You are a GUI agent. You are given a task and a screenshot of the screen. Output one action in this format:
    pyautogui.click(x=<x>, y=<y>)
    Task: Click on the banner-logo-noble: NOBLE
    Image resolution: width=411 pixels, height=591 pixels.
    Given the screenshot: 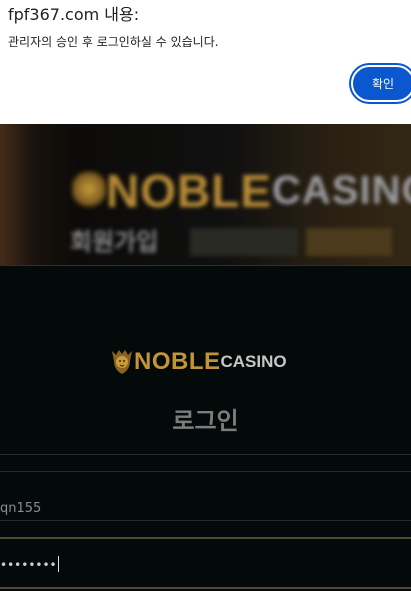 What is the action you would take?
    pyautogui.click(x=189, y=191)
    